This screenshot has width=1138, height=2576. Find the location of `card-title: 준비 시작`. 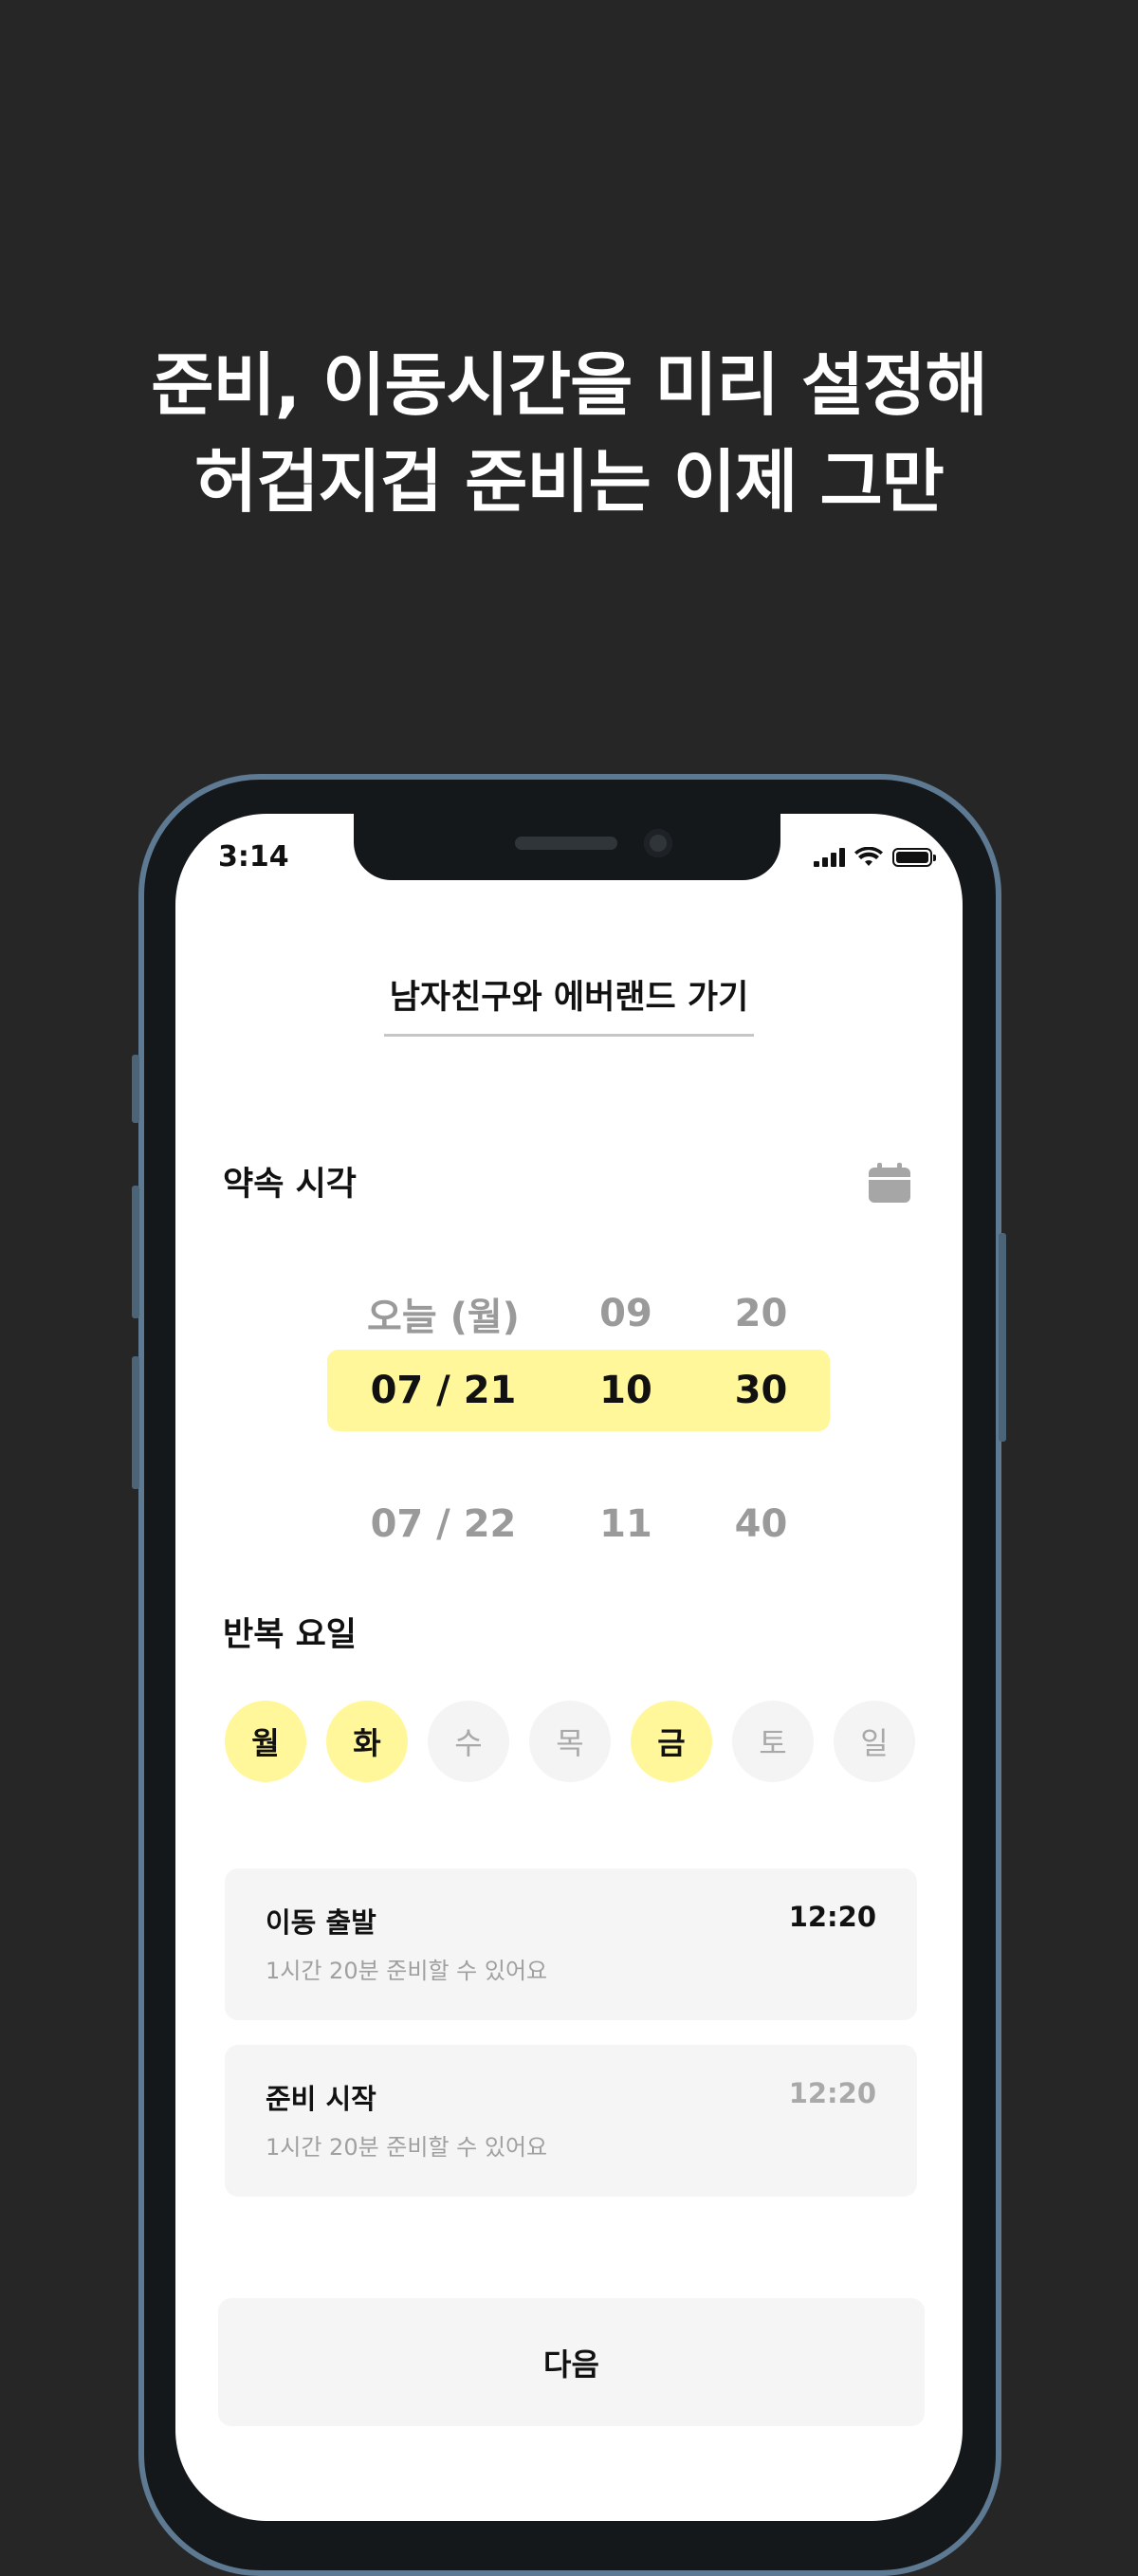

card-title: 준비 시작 is located at coordinates (321, 2099).